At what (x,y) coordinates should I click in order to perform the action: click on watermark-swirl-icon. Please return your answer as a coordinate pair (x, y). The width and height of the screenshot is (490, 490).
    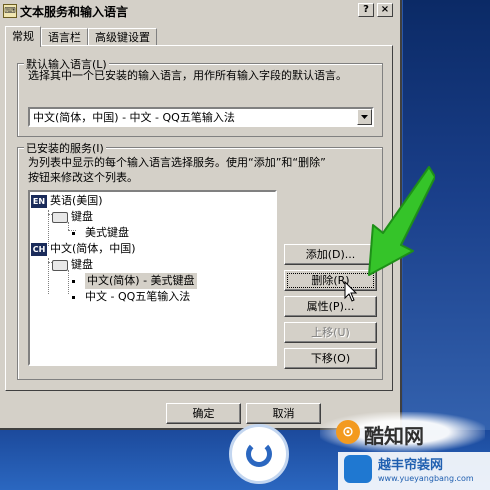
    Looking at the image, I should click on (259, 454).